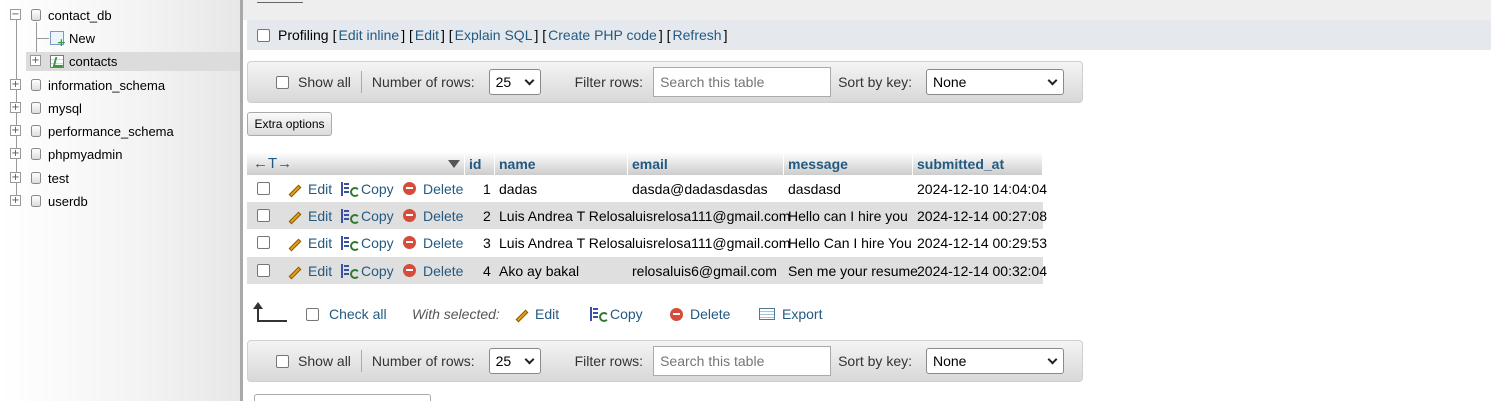 The image size is (1491, 401). What do you see at coordinates (950, 82) in the screenshot?
I see `sort-by-key-value: None` at bounding box center [950, 82].